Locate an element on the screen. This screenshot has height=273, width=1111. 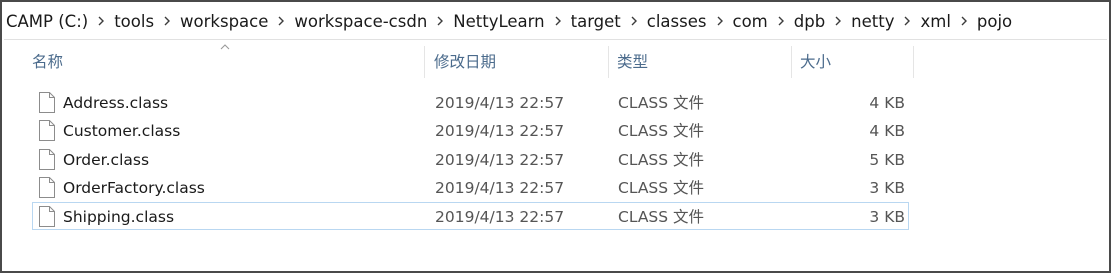
breadcrumb-netty: netty is located at coordinates (872, 21).